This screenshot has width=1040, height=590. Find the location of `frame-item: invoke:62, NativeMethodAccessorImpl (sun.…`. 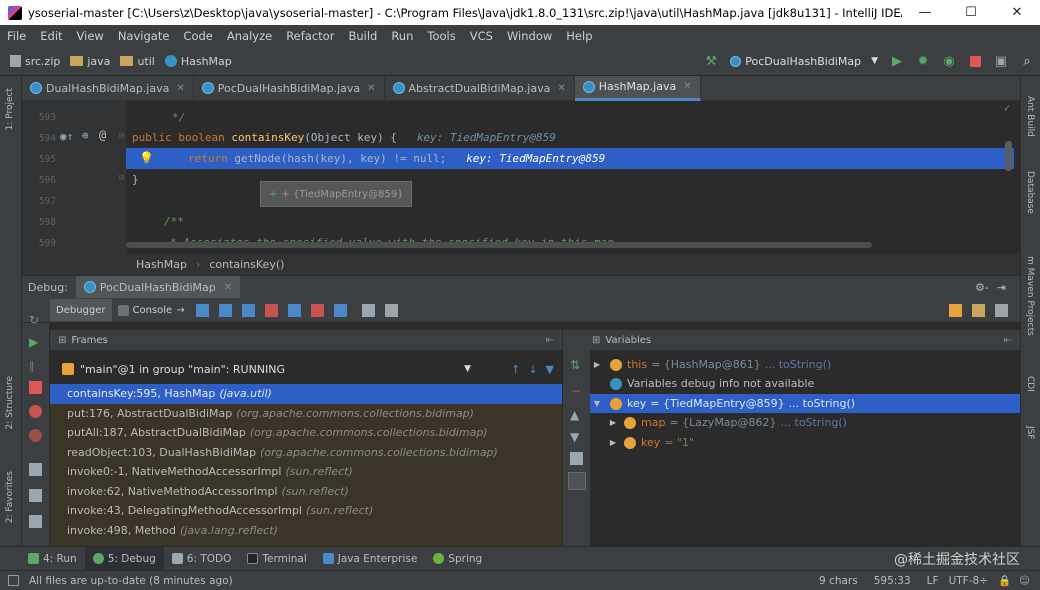

frame-item: invoke:62, NativeMethodAccessorImpl (sun.… is located at coordinates (306, 492).